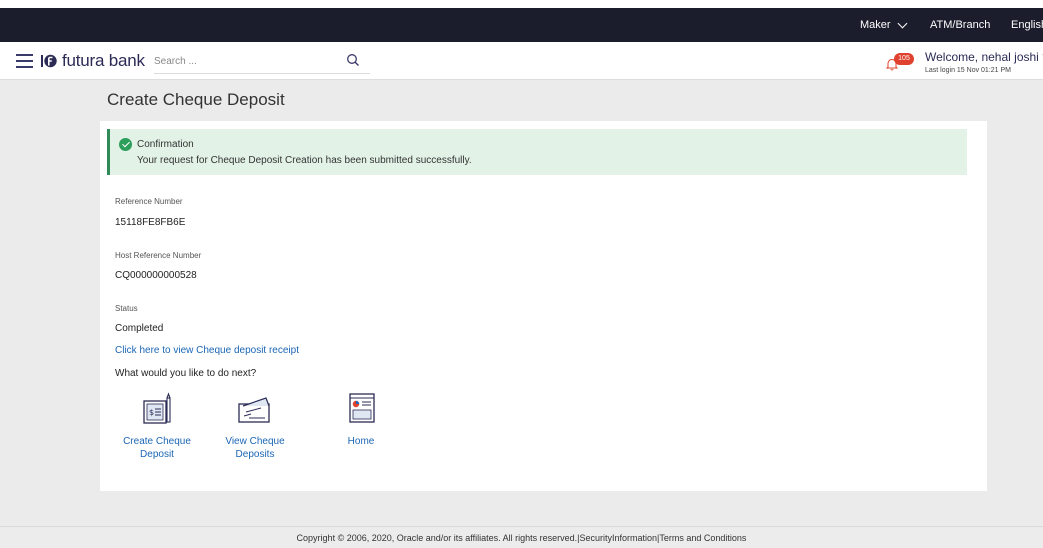 The image size is (1043, 548). What do you see at coordinates (157, 408) in the screenshot?
I see `cheque-create-icon: $` at bounding box center [157, 408].